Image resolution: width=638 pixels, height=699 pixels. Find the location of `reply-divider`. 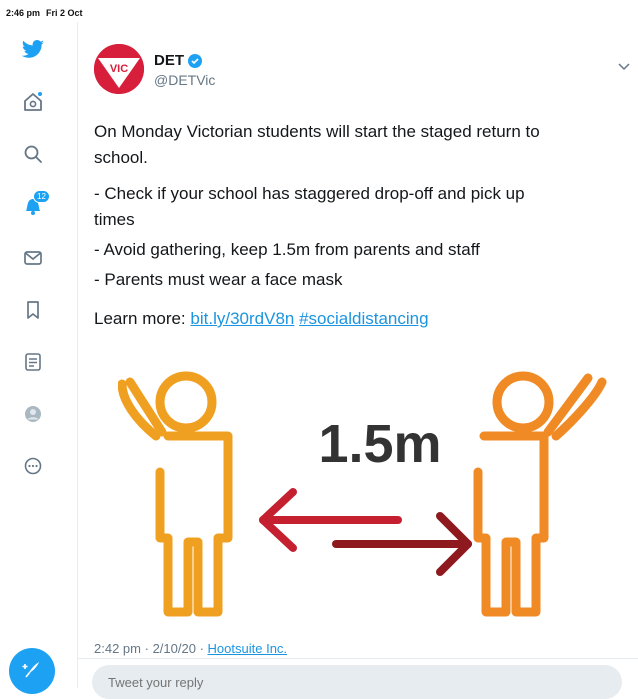

reply-divider is located at coordinates (358, 658).